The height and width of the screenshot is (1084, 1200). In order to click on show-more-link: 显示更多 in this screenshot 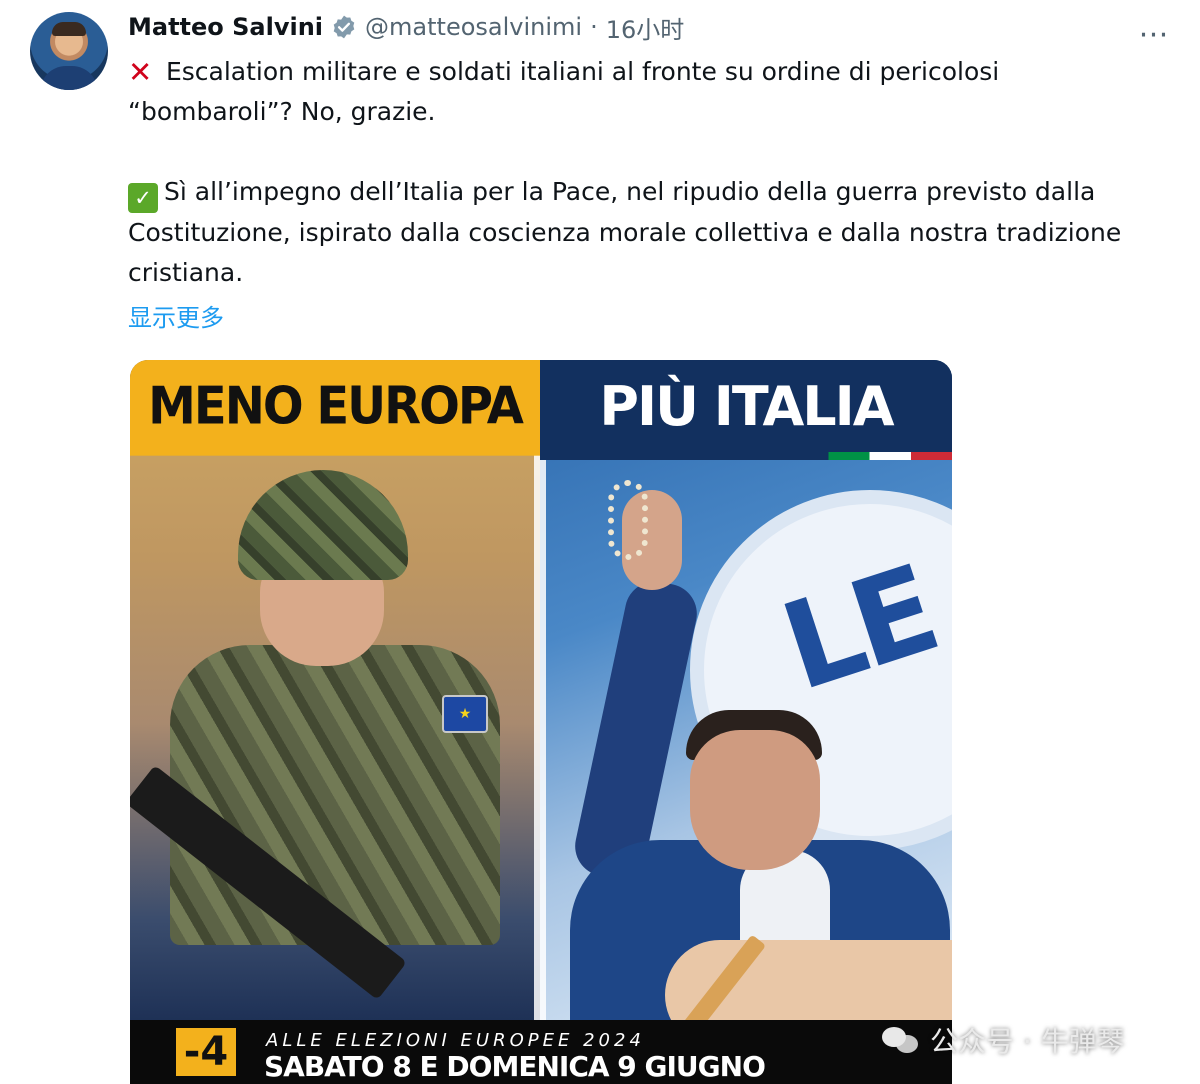, I will do `click(176, 315)`.